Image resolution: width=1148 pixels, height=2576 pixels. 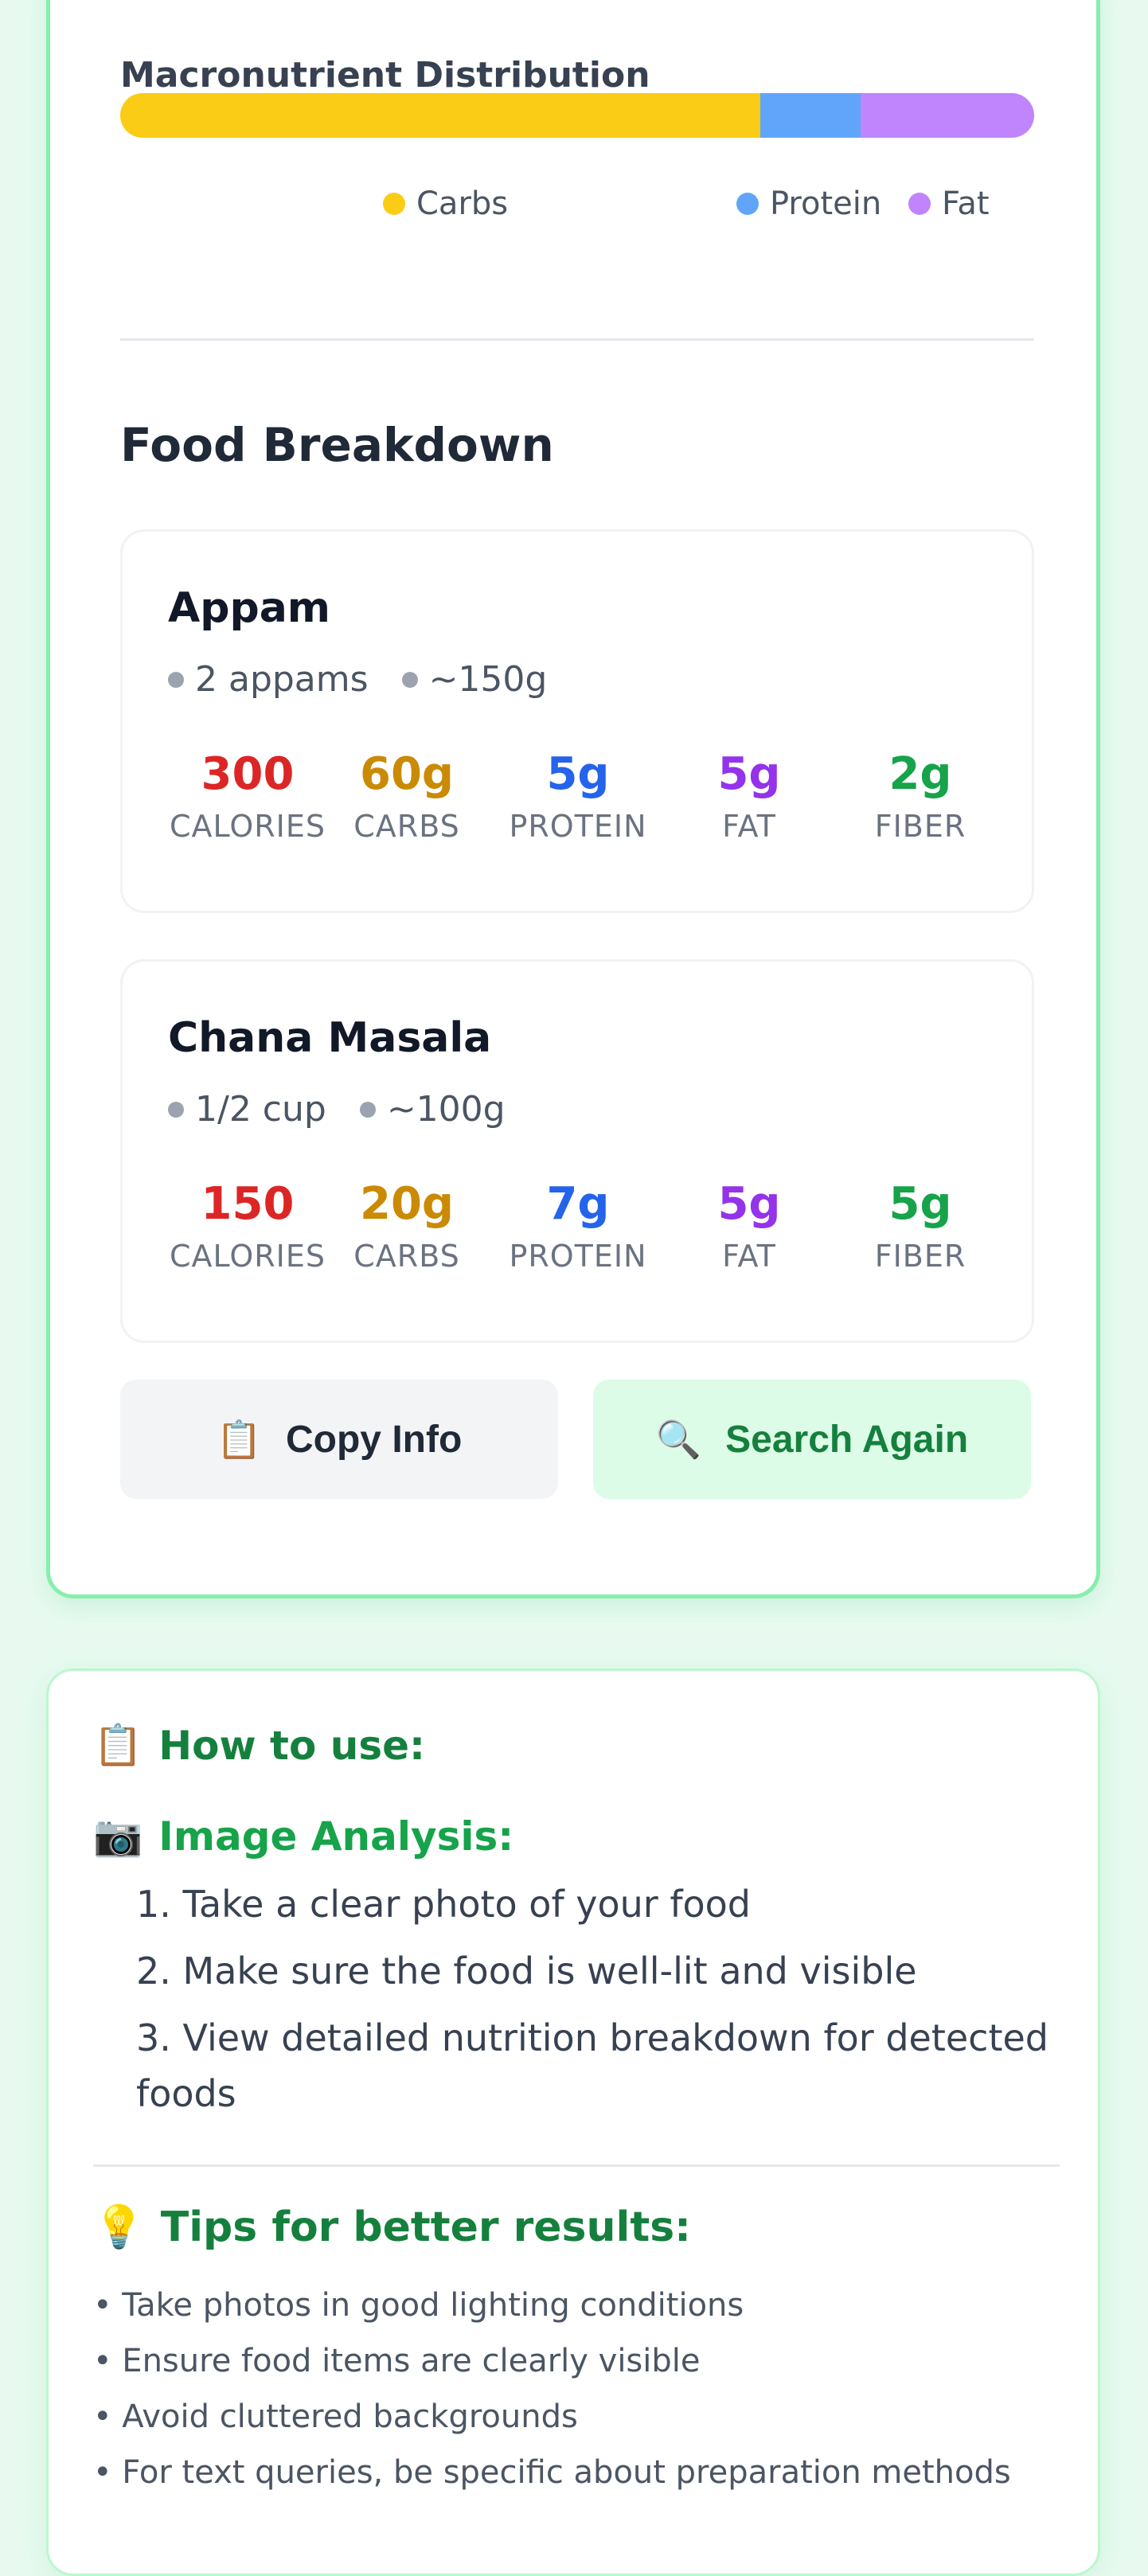 I want to click on copy-info-button: 📋 Copy Info, so click(x=339, y=1439).